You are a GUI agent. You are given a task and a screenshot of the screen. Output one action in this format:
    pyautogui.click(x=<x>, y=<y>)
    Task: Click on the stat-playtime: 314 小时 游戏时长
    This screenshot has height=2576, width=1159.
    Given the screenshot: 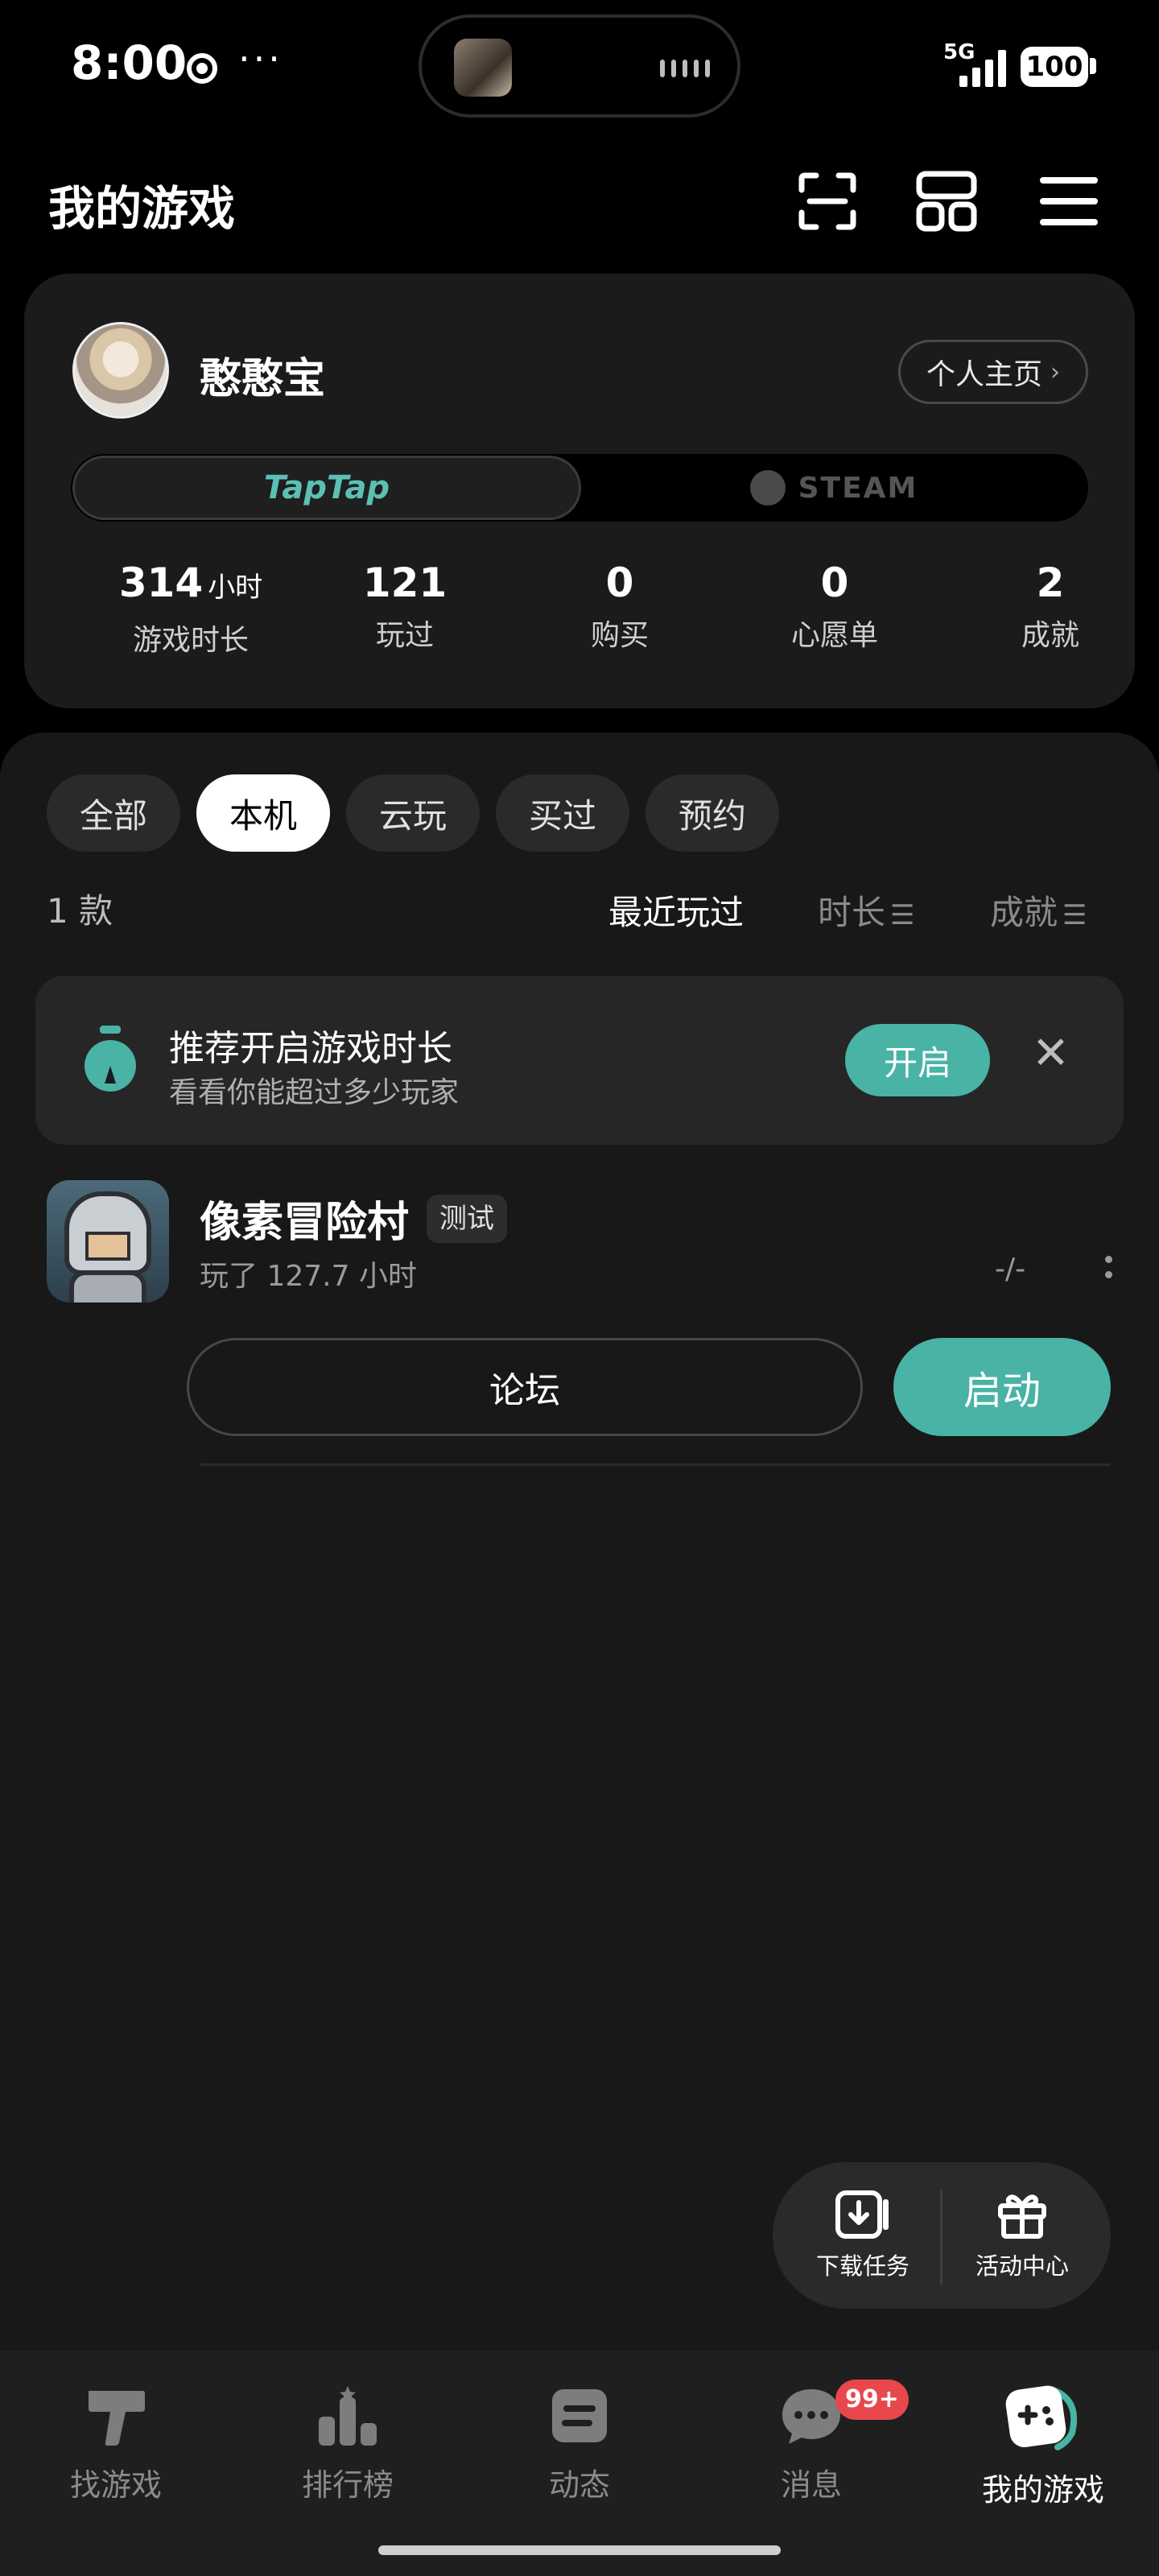 What is the action you would take?
    pyautogui.click(x=190, y=607)
    